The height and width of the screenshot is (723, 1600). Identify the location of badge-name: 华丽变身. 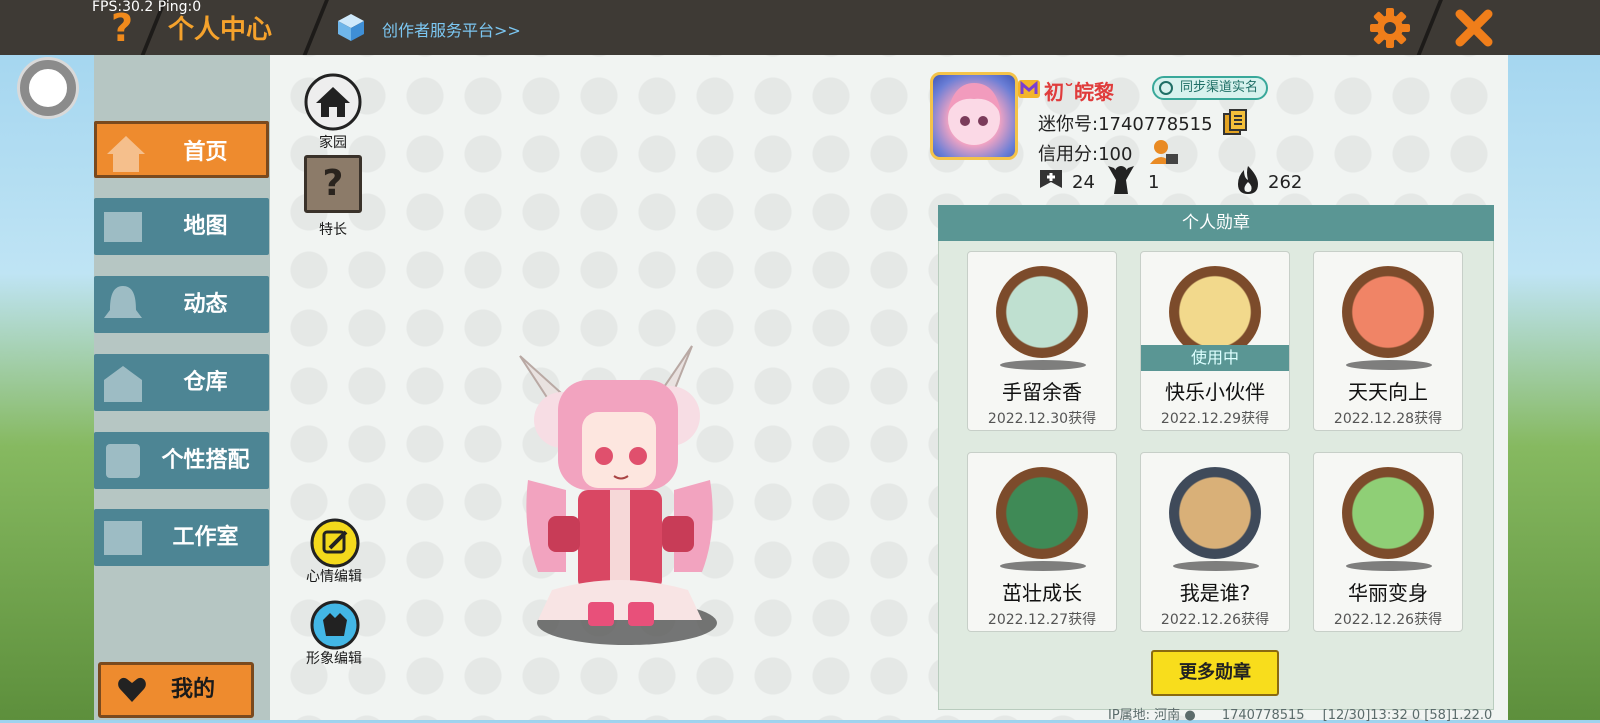
(1388, 593).